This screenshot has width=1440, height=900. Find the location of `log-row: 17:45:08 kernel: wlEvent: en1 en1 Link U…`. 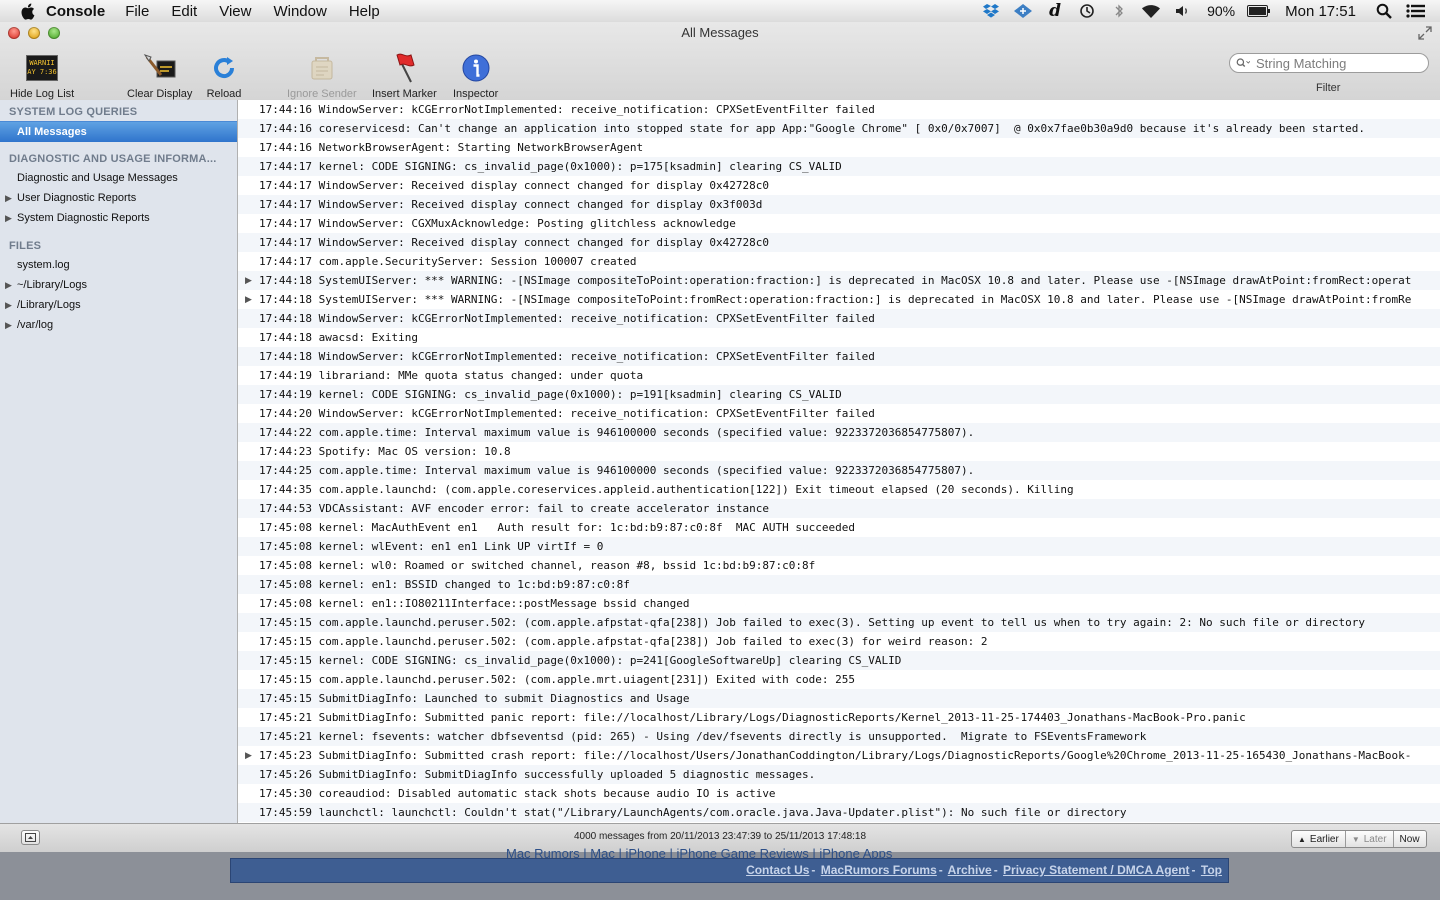

log-row: 17:45:08 kernel: wlEvent: en1 en1 Link U… is located at coordinates (839, 546).